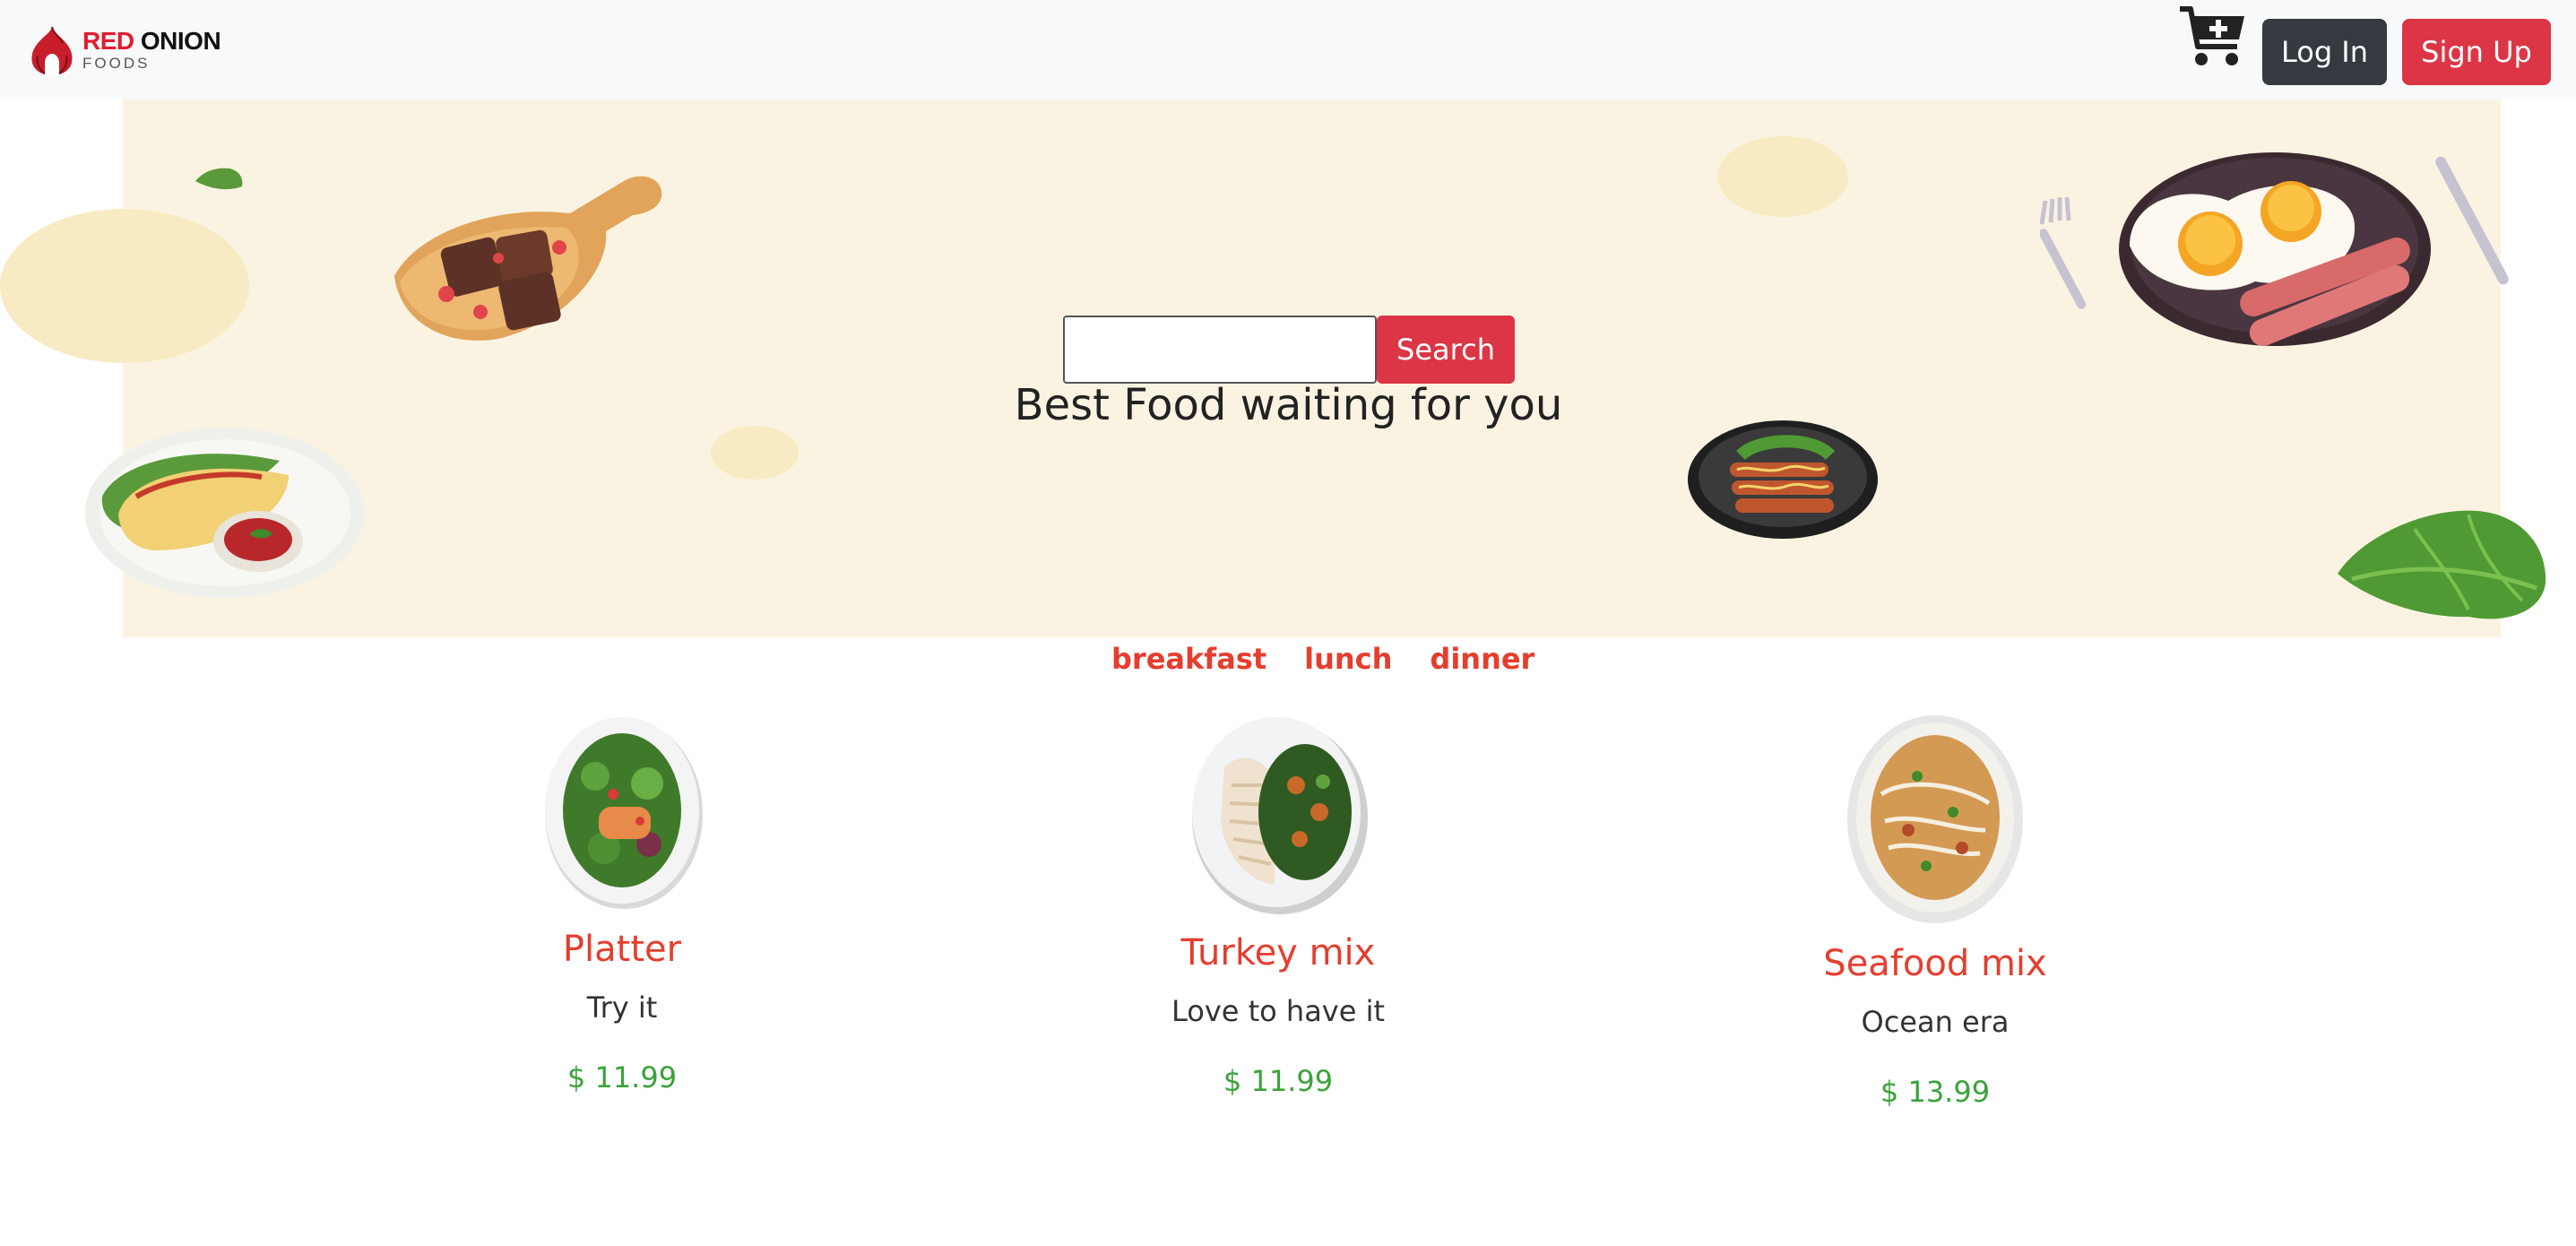 This screenshot has width=2576, height=1246. I want to click on food-description: Ocean era, so click(1935, 1022).